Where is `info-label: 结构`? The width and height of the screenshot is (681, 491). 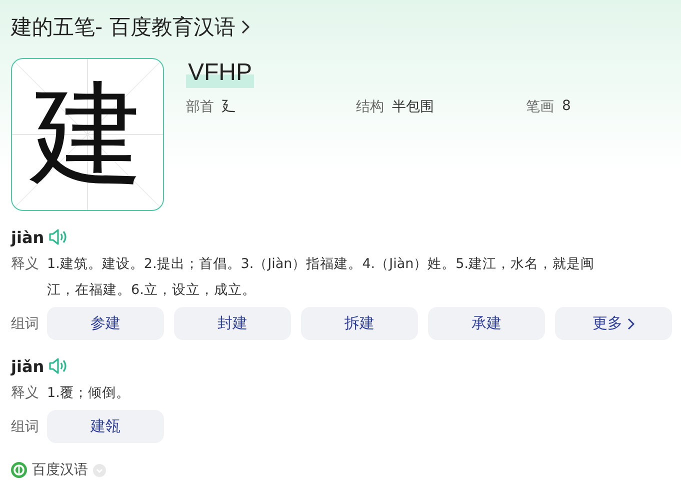 info-label: 结构 is located at coordinates (370, 107).